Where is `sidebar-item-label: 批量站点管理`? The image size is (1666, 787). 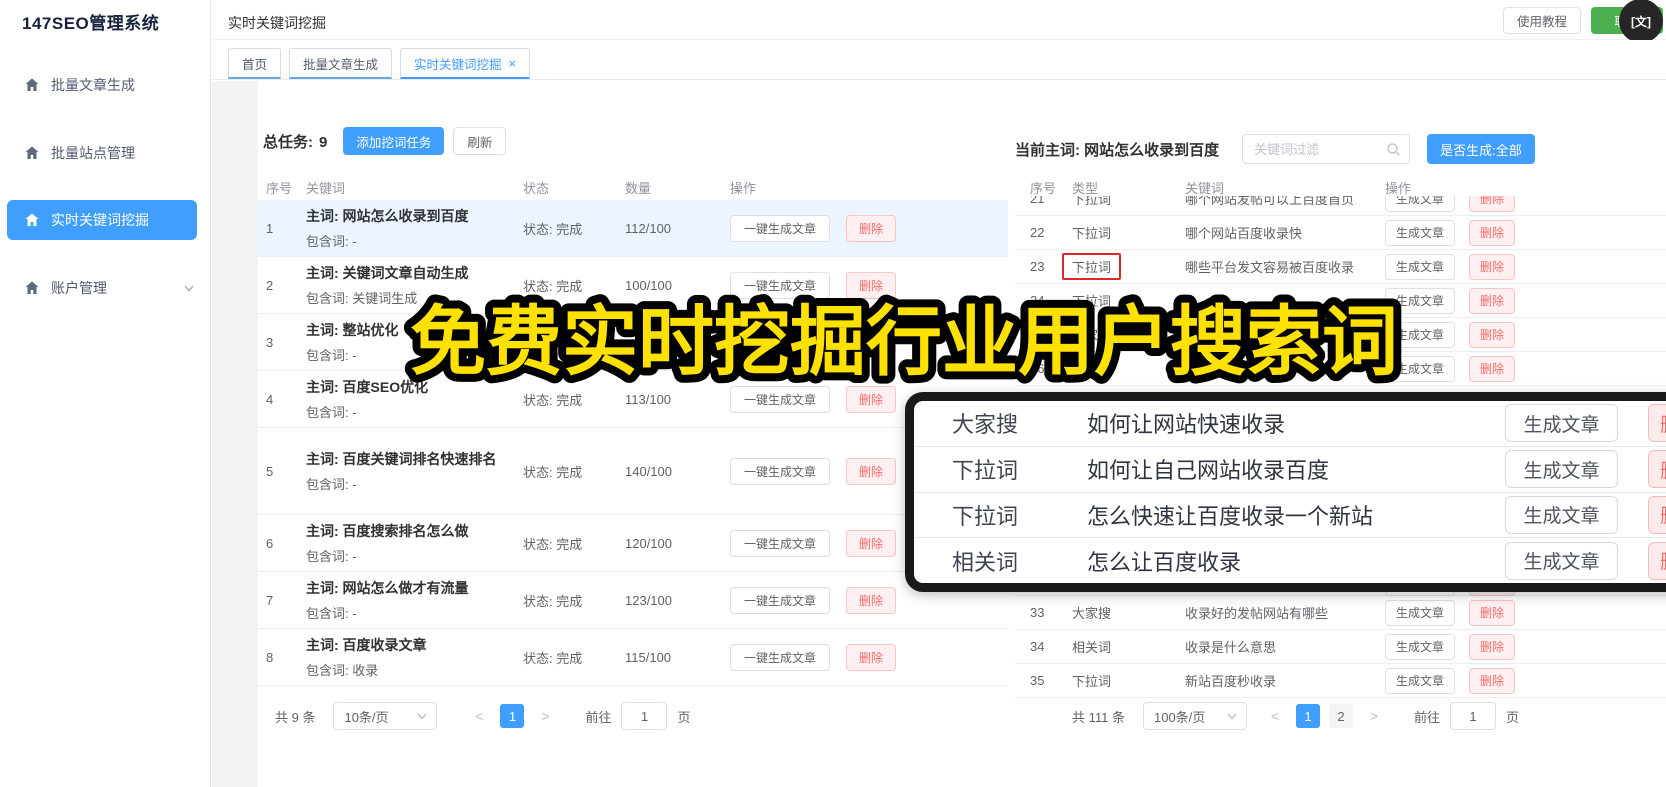 sidebar-item-label: 批量站点管理 is located at coordinates (93, 153).